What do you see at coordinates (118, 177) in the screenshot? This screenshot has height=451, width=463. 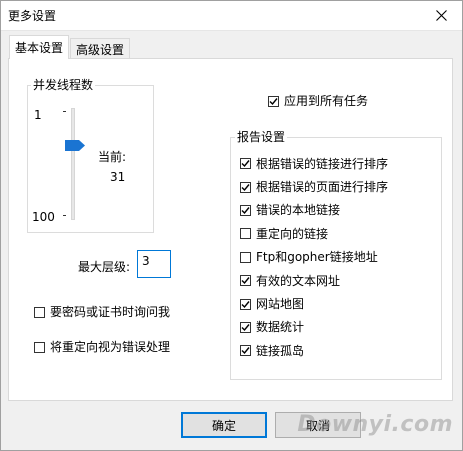 I see `current-value: 31` at bounding box center [118, 177].